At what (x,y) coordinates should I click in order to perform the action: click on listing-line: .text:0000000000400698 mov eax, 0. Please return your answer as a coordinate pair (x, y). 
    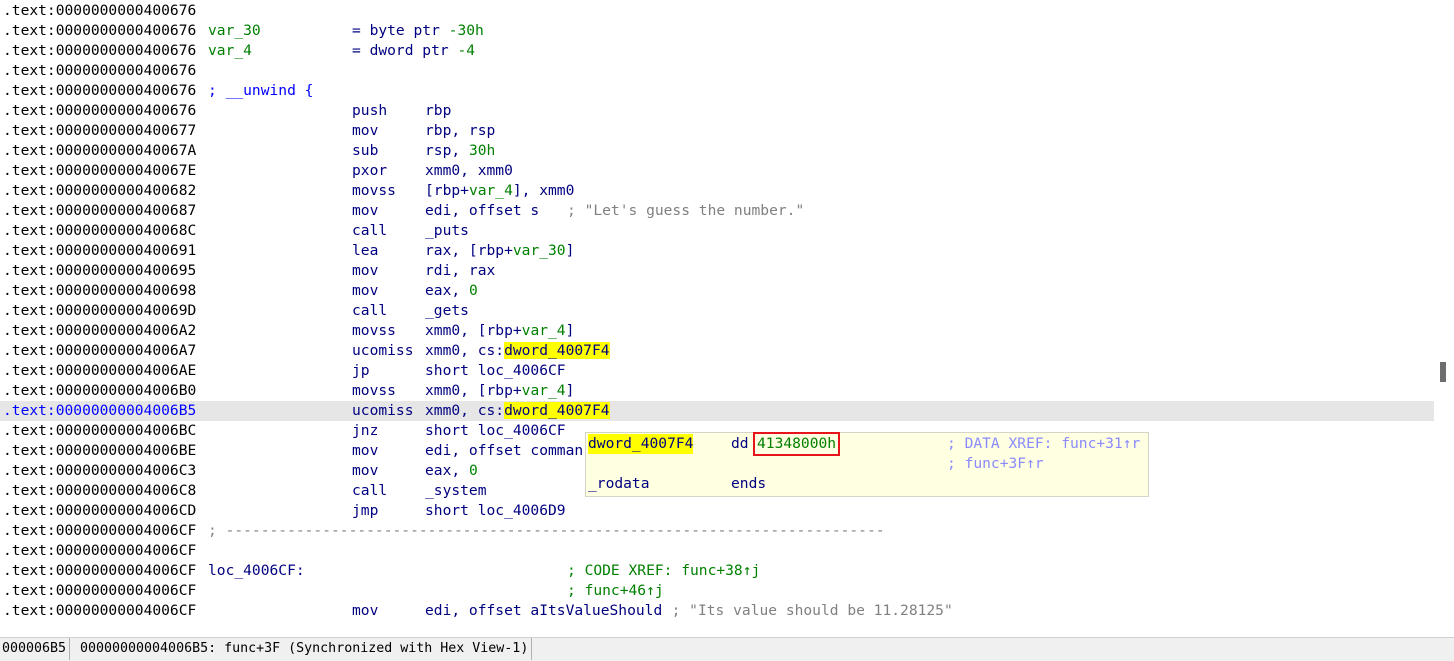
    Looking at the image, I should click on (717, 291).